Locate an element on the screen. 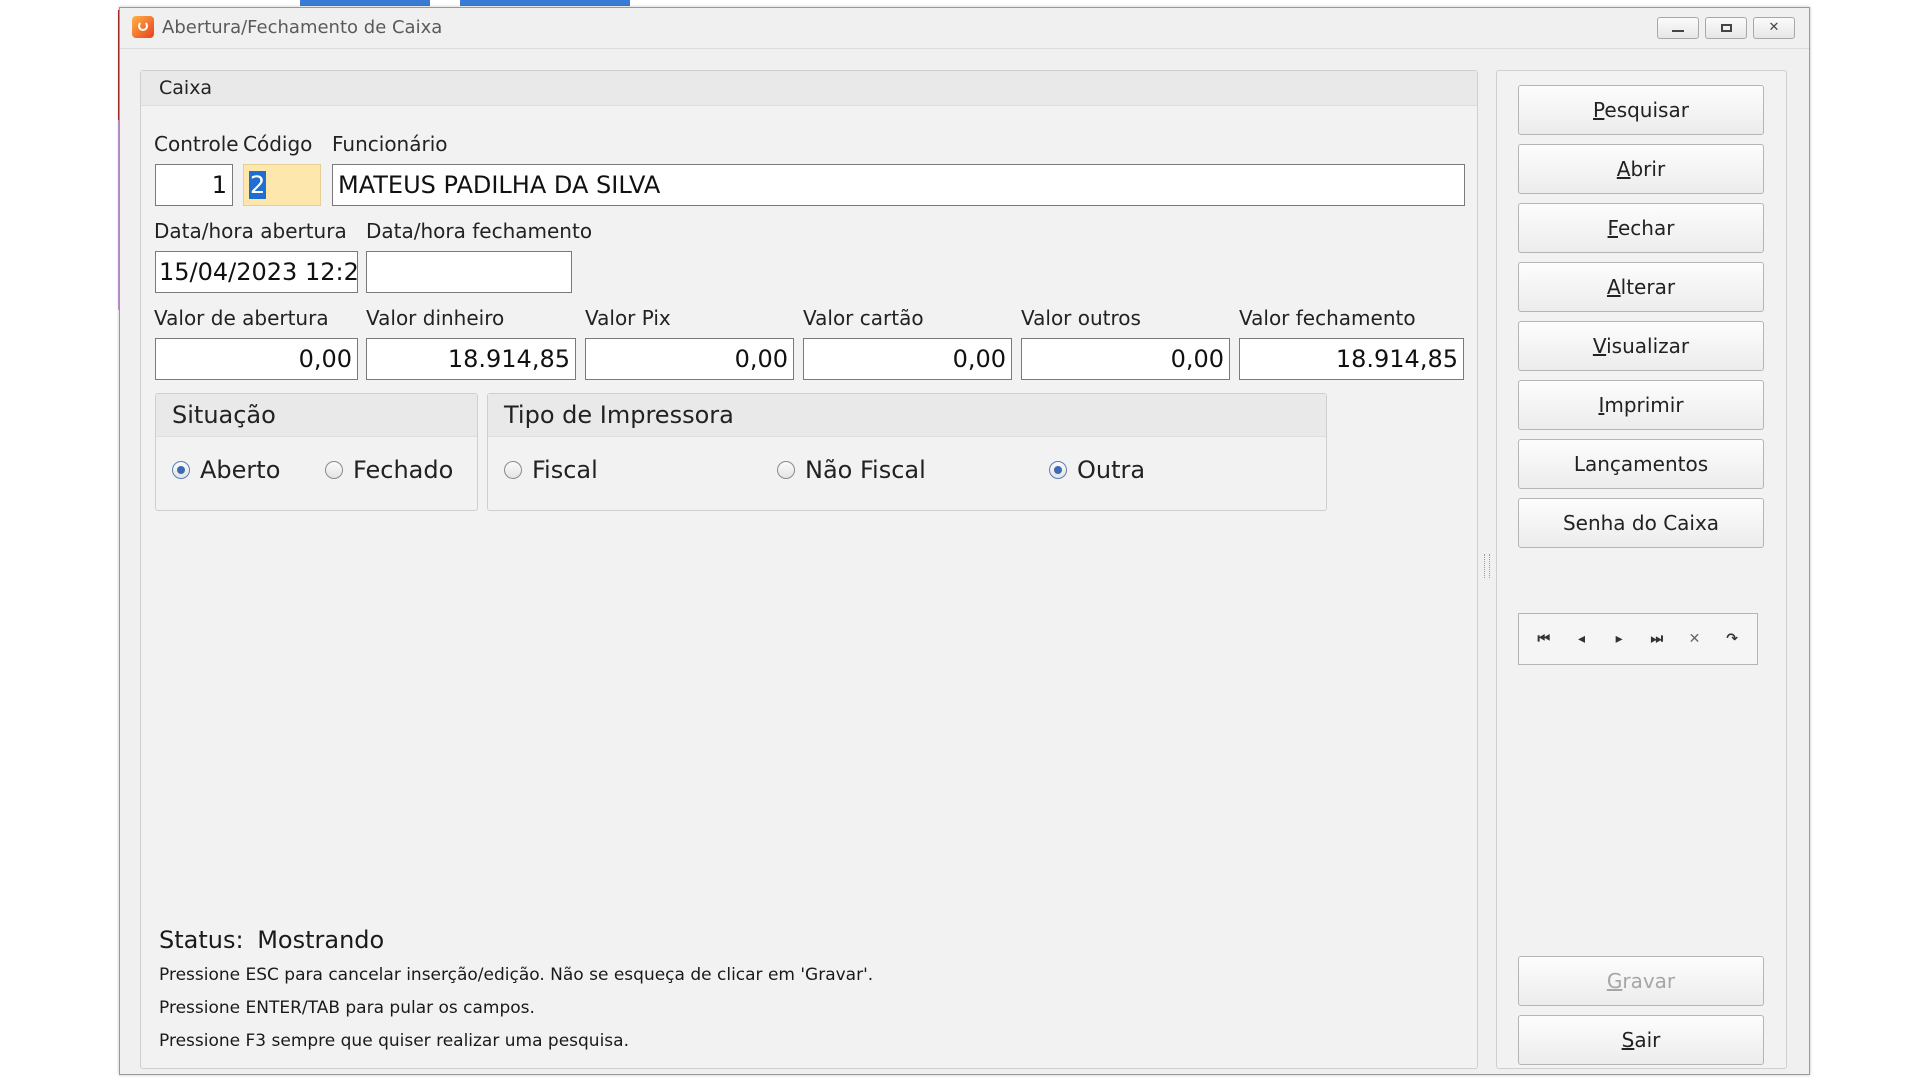  minimize-icon is located at coordinates (1678, 30).